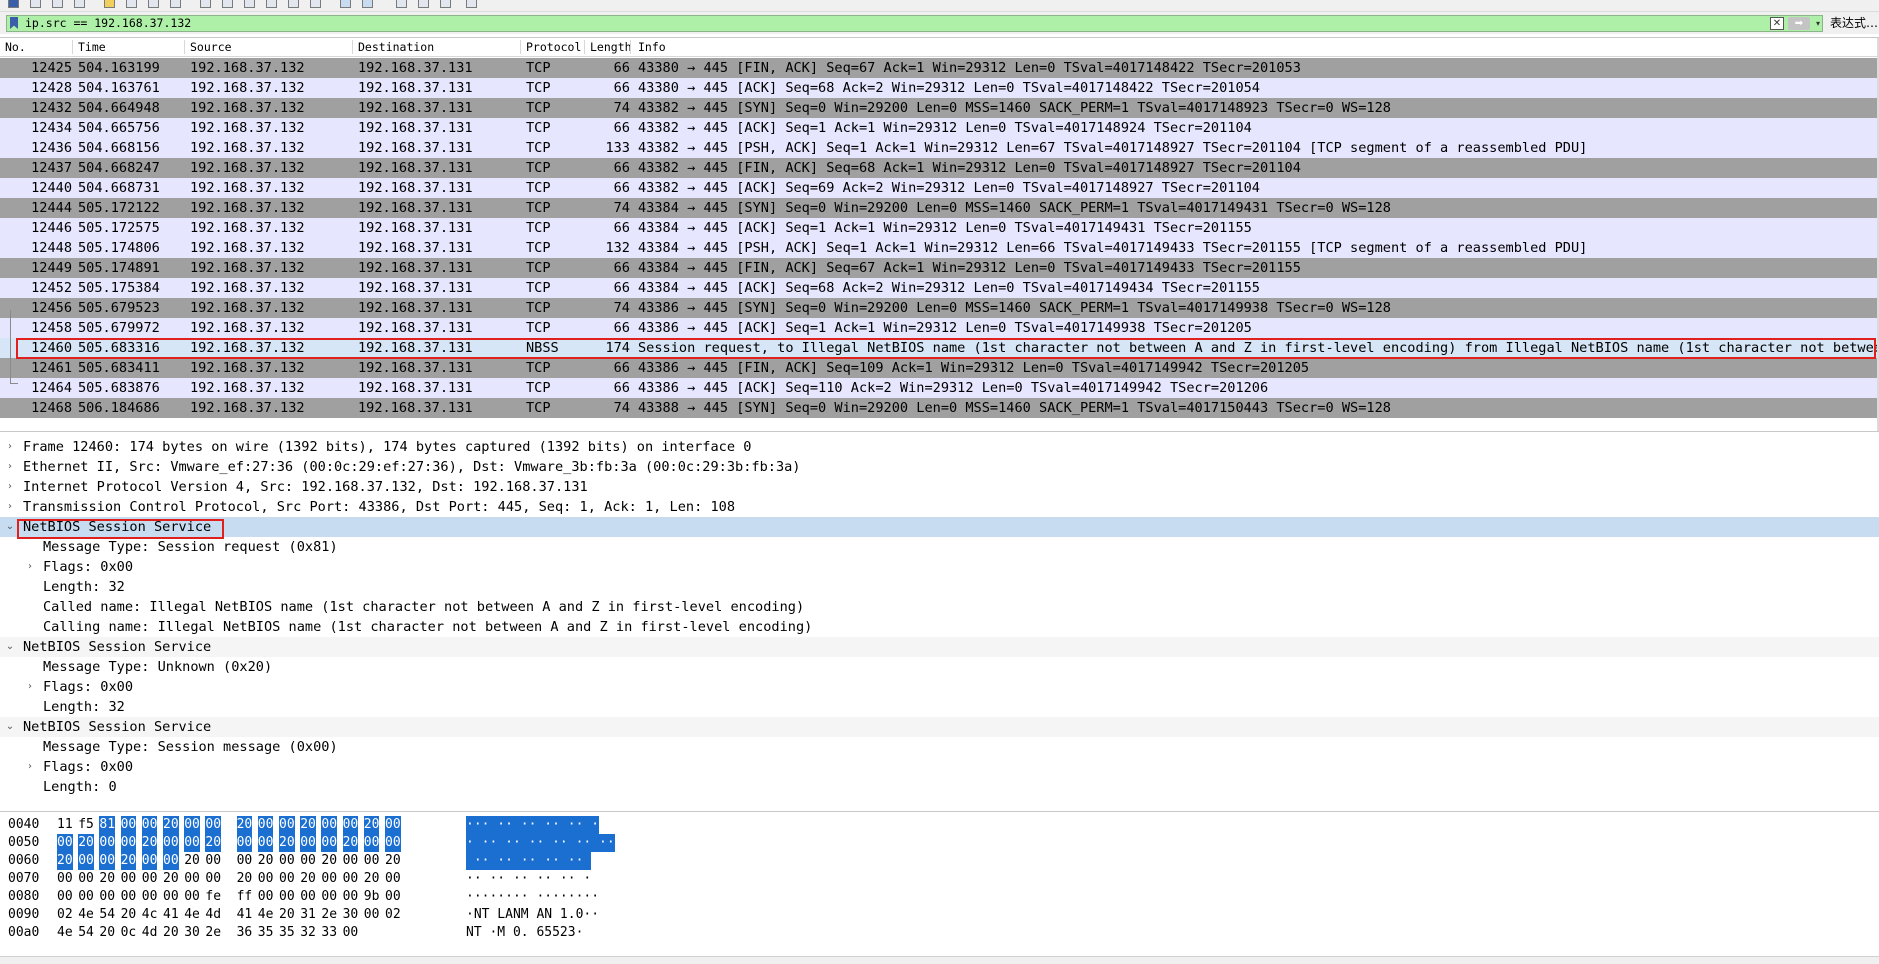 The height and width of the screenshot is (964, 1879). Describe the element at coordinates (553, 47) in the screenshot. I see `column-header-protocol: Protocol` at that location.